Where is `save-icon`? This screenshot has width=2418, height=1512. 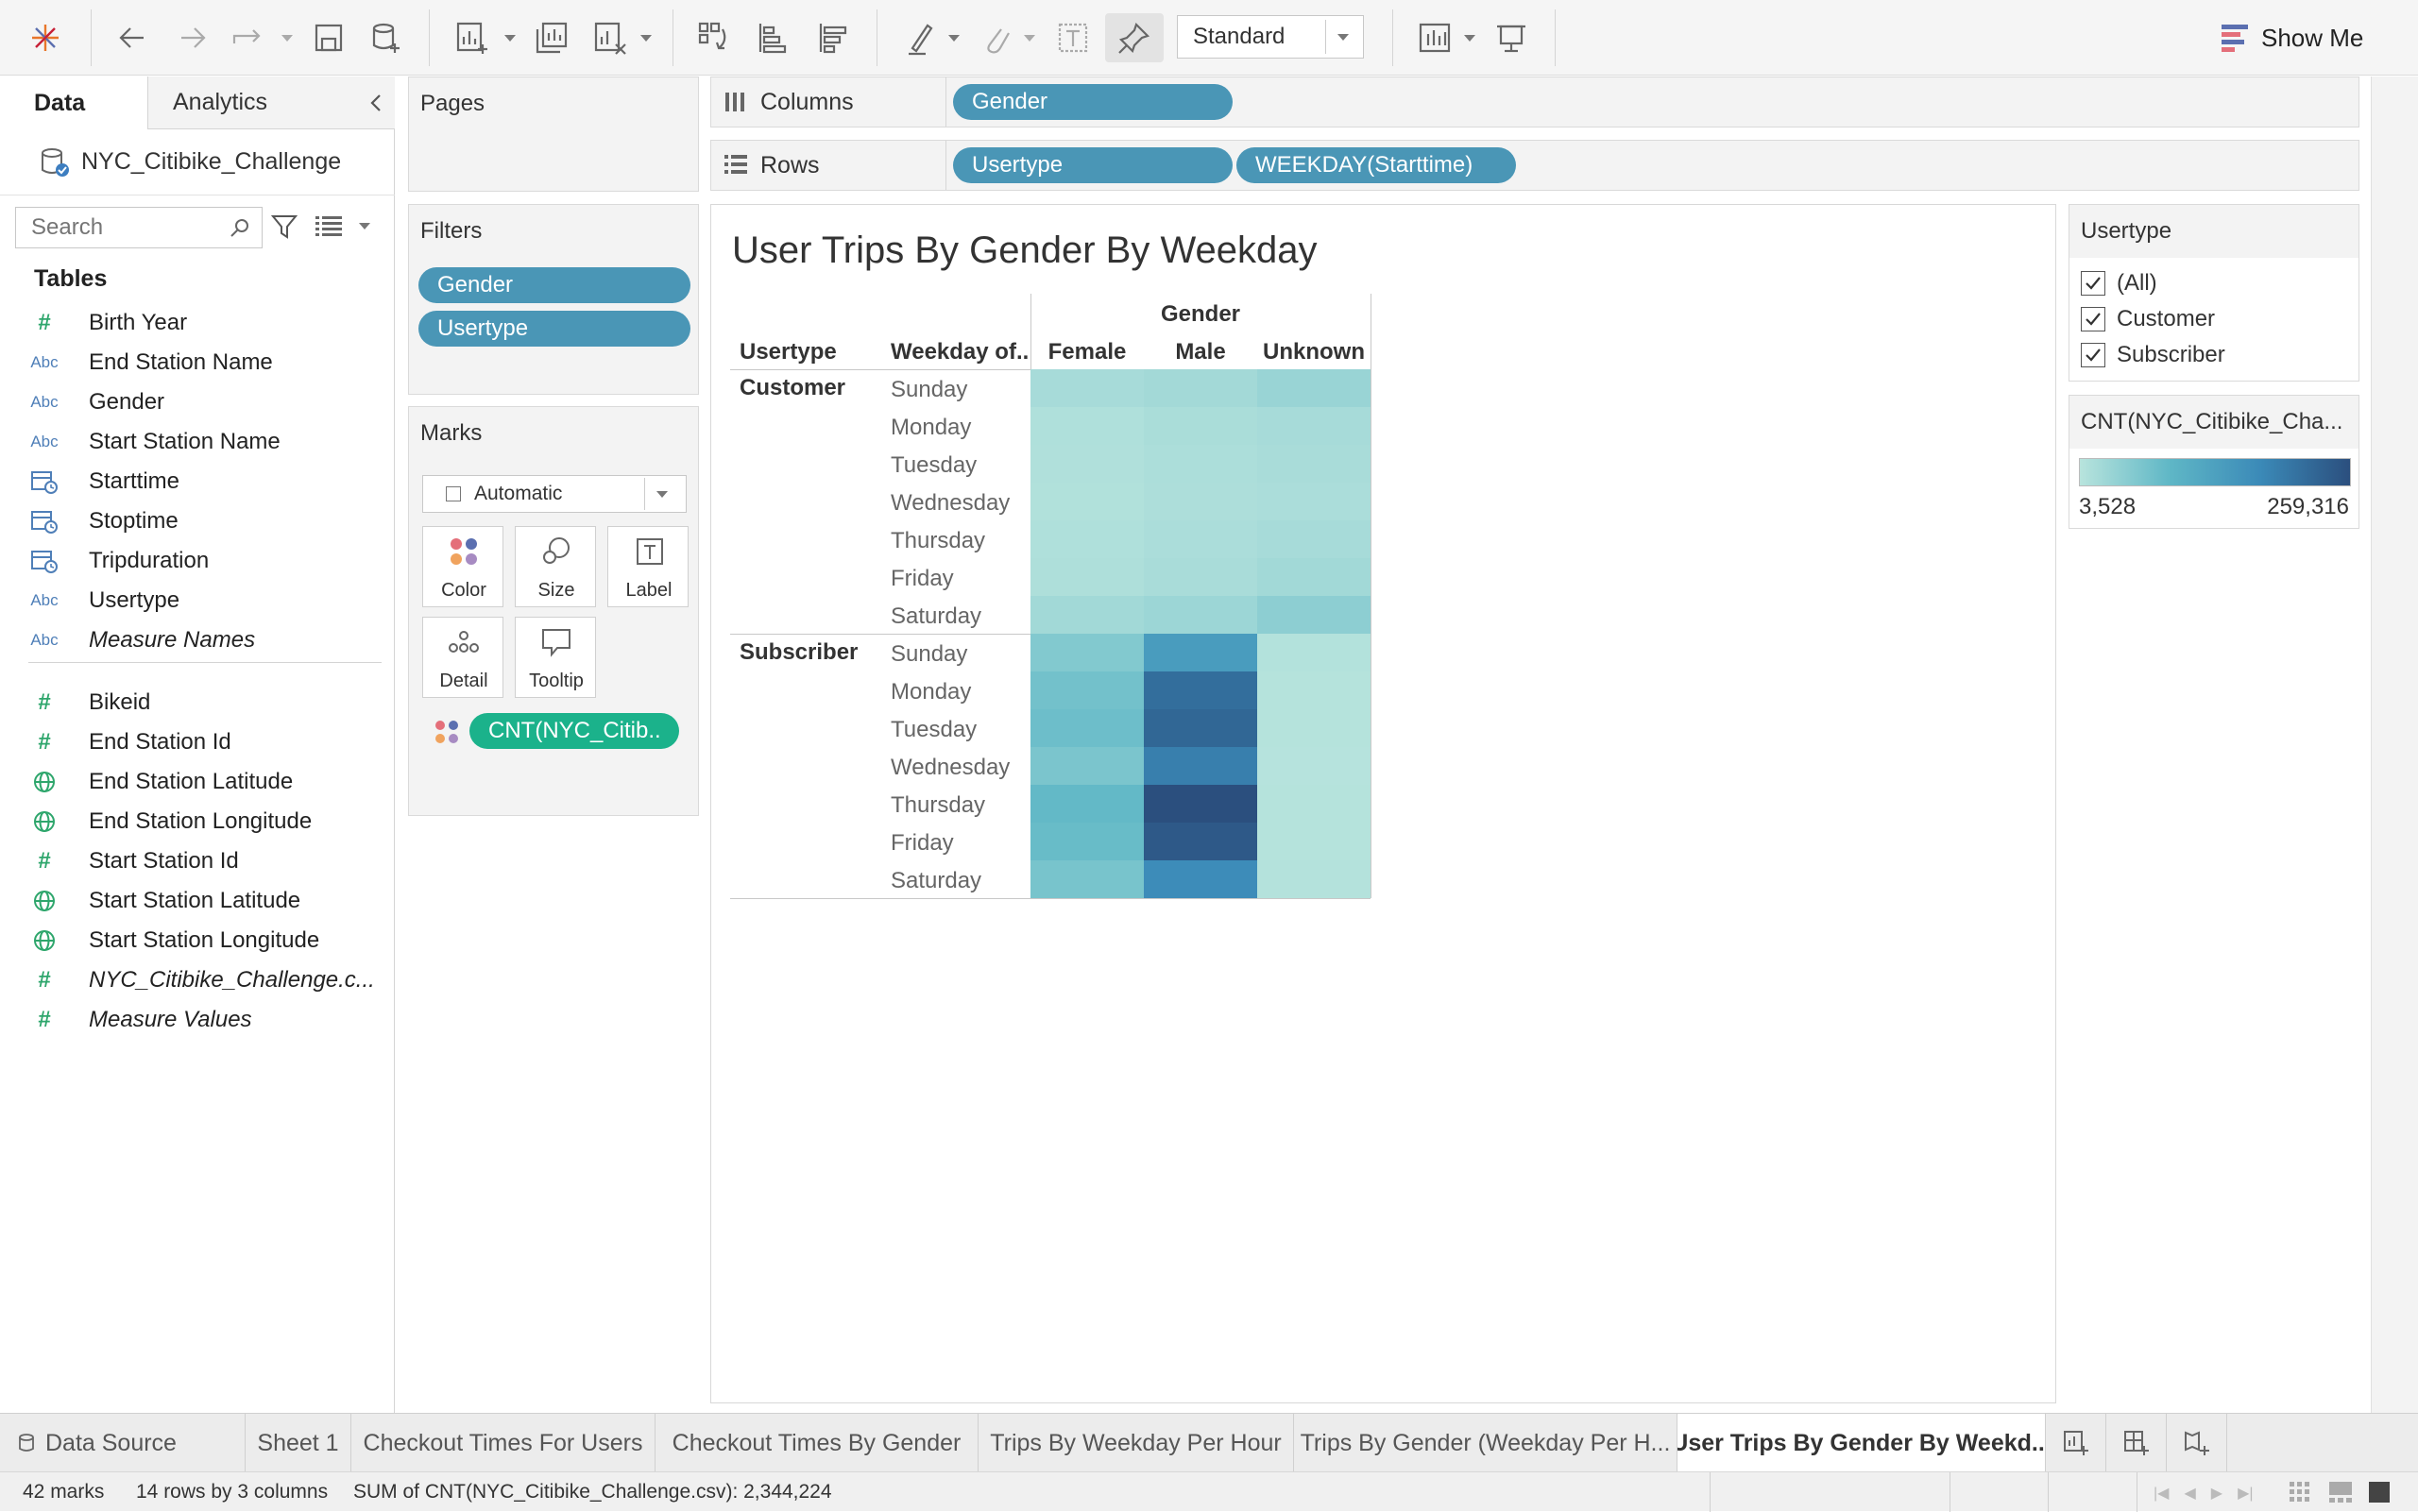 save-icon is located at coordinates (329, 37).